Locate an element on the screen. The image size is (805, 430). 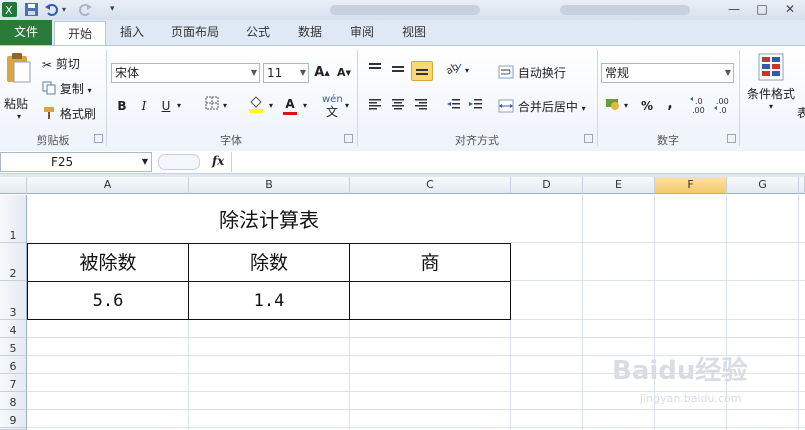
font-launcher-icon is located at coordinates (348, 138).